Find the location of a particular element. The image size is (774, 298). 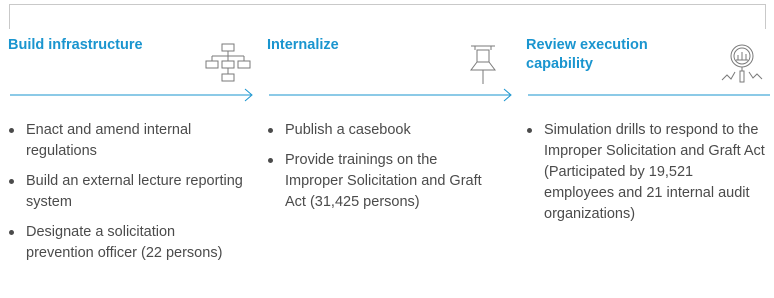

pushpin-icon is located at coordinates (483, 64).